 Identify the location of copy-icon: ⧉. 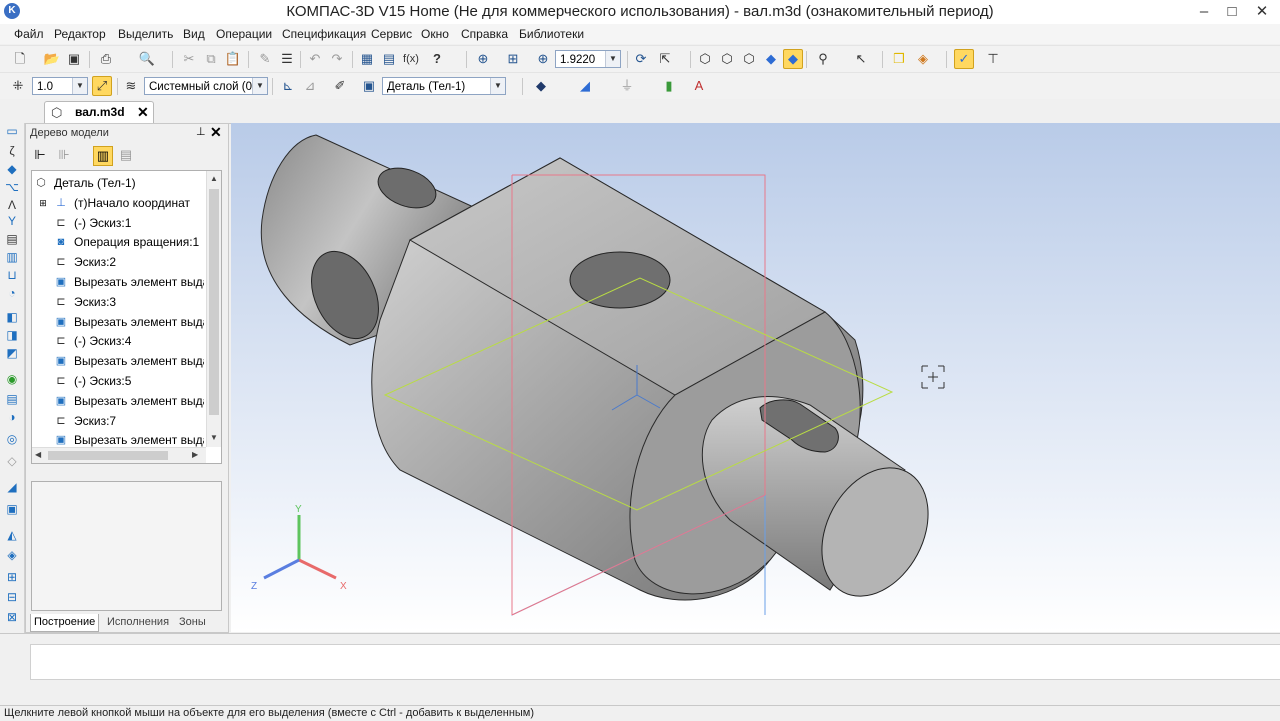
(211, 59).